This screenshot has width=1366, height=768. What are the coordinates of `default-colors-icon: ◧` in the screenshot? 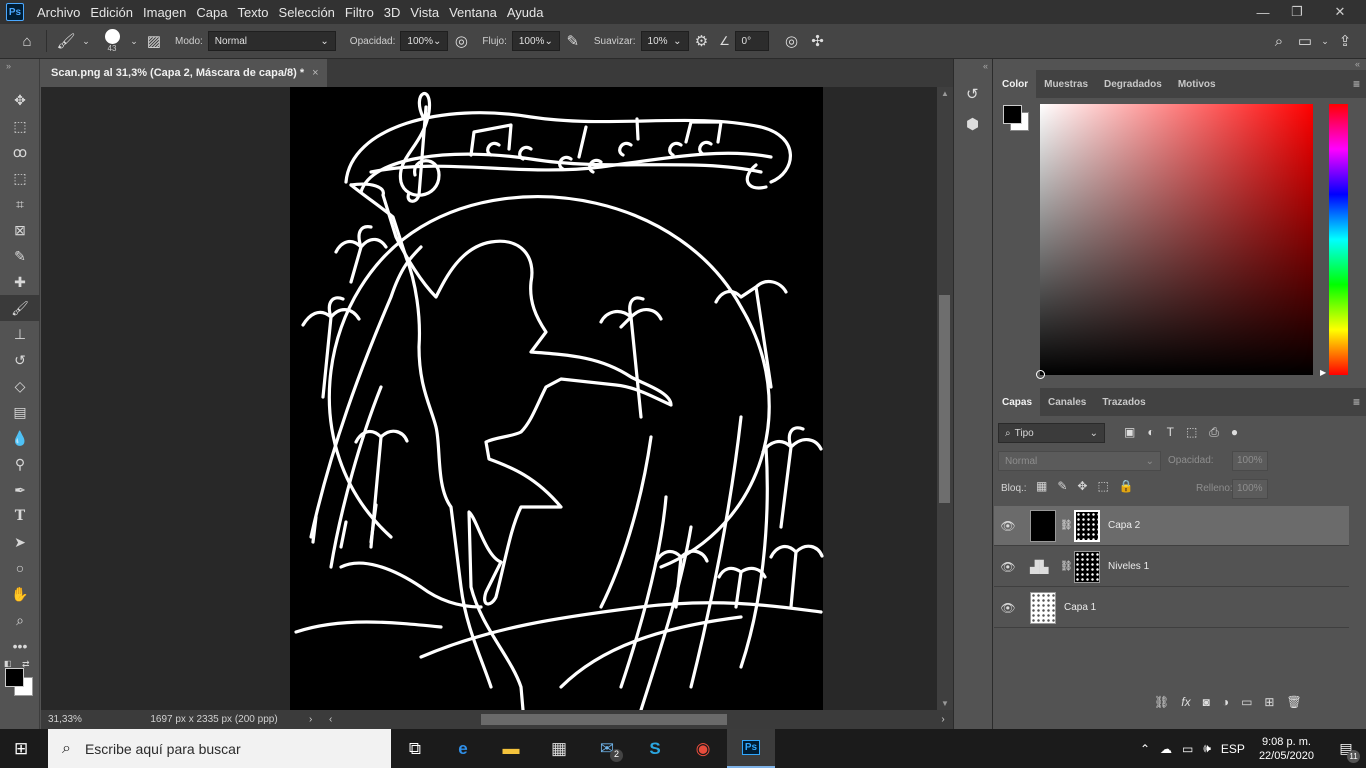 It's located at (8, 663).